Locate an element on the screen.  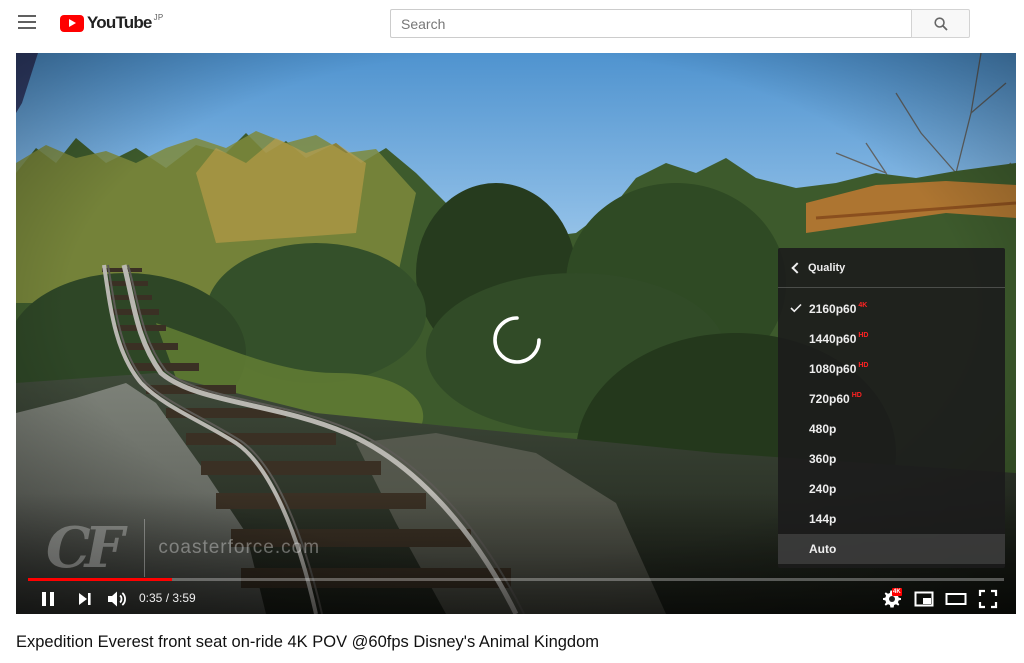
quality-option-label: 1080p60 is located at coordinates (833, 369).